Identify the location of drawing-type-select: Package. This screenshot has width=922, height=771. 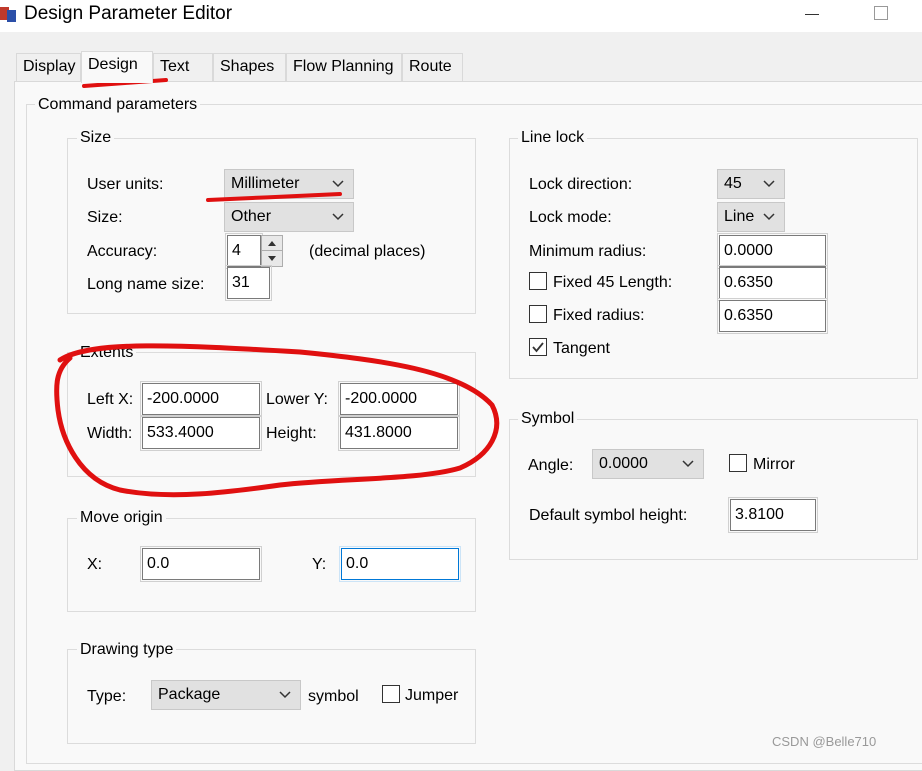
(226, 695).